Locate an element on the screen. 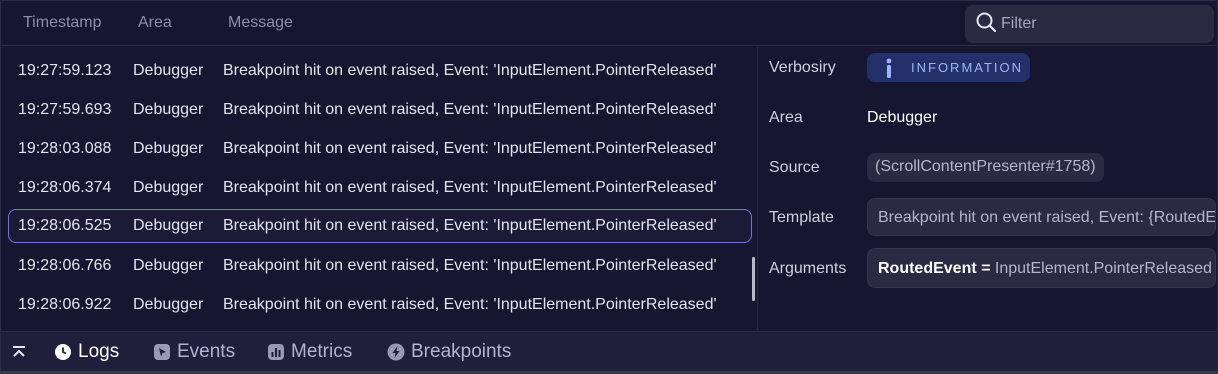 The image size is (1218, 374). tab-metrics-label: Metrics is located at coordinates (322, 351).